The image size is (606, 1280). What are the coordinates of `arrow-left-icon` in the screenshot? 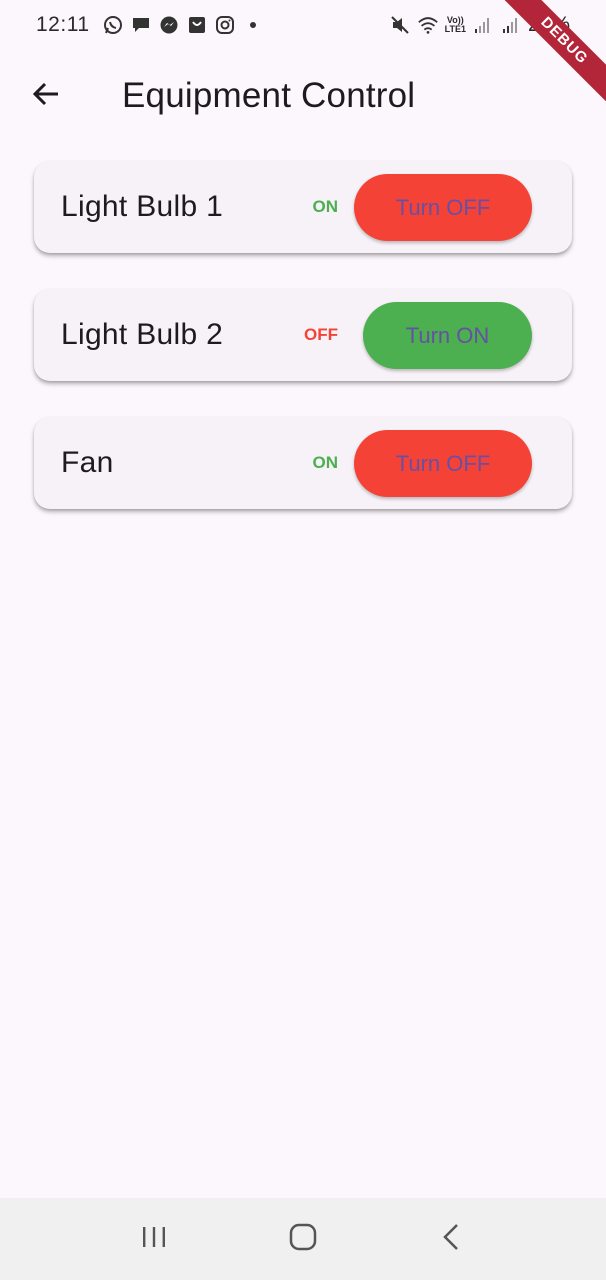 It's located at (46, 96).